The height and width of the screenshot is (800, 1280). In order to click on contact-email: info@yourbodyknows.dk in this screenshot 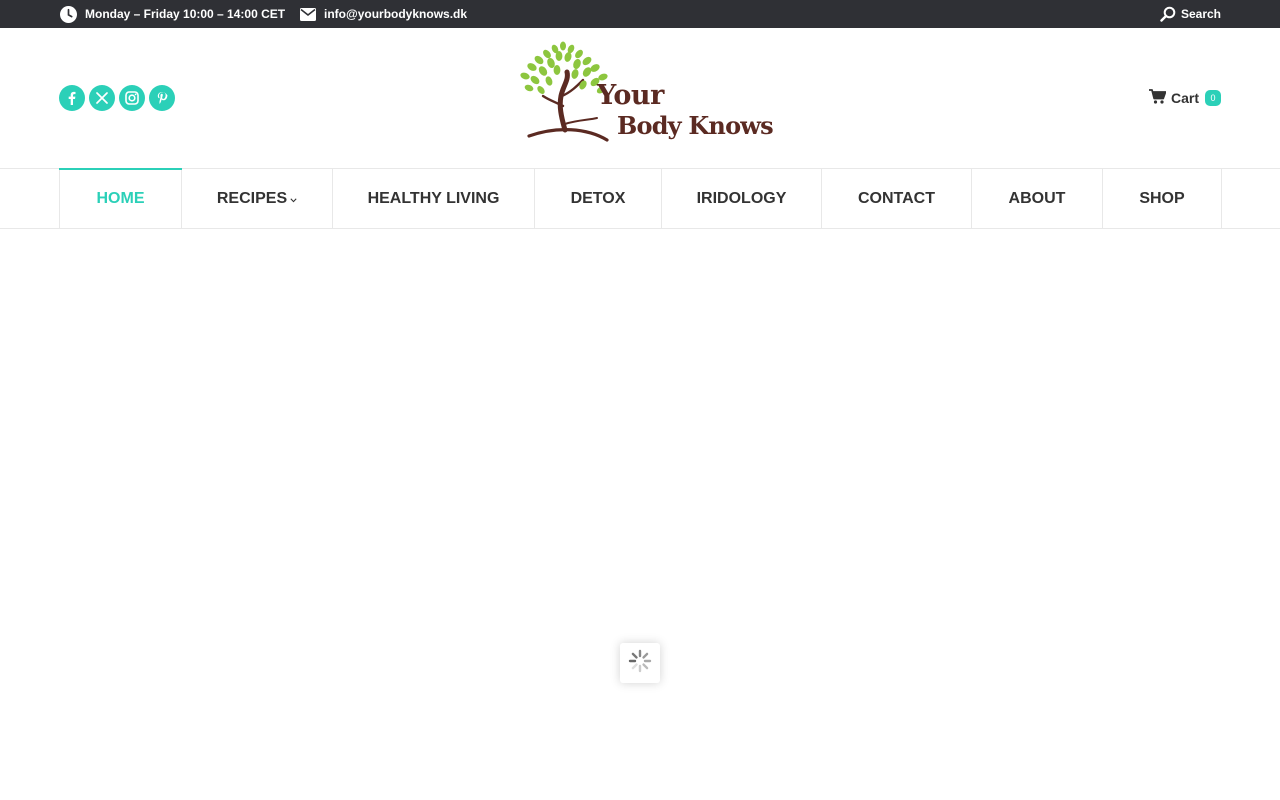, I will do `click(383, 14)`.